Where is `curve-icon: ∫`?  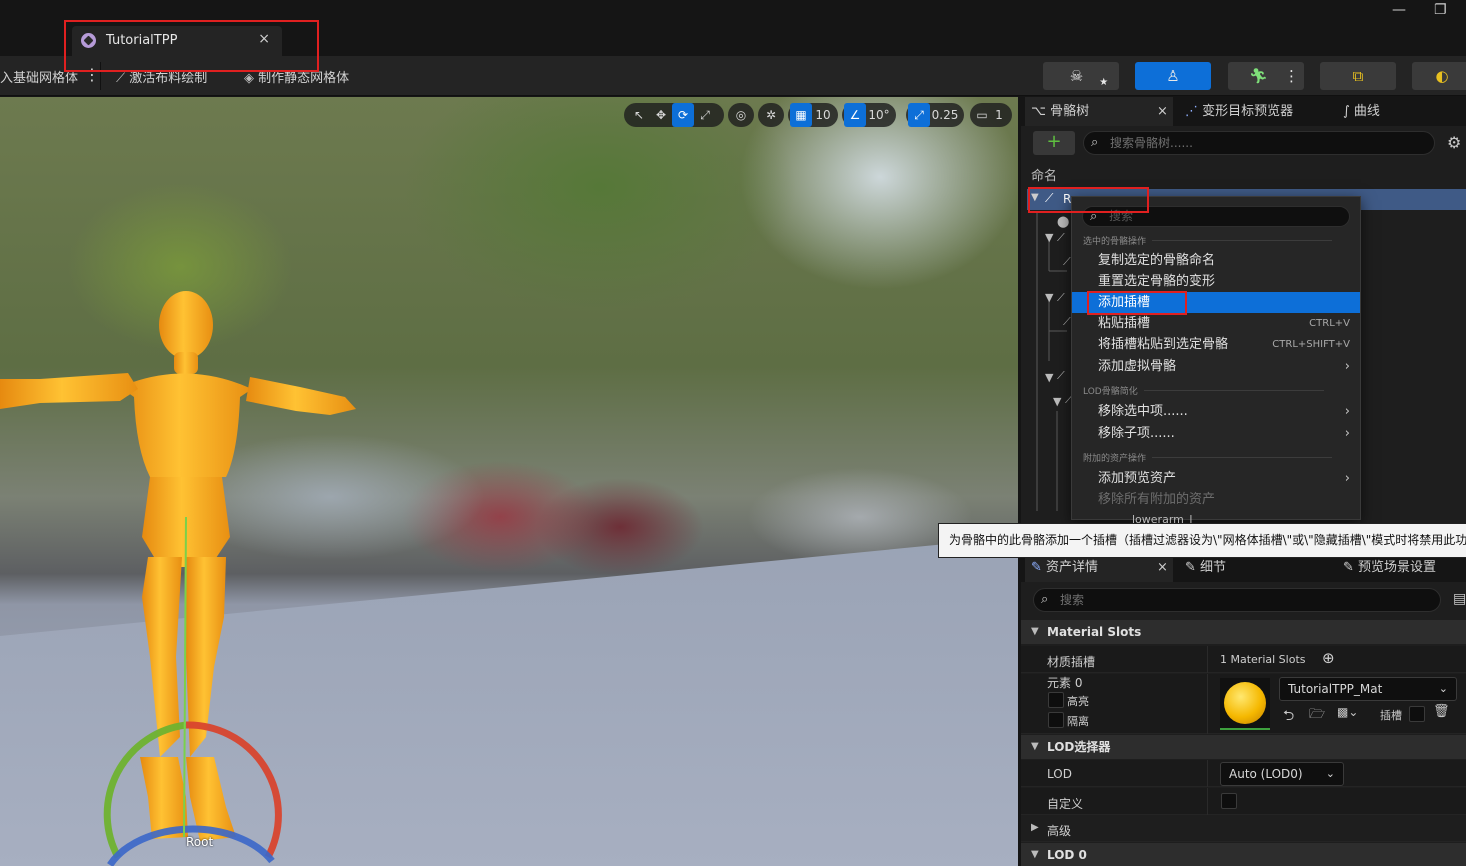
curve-icon: ∫ is located at coordinates (1346, 111).